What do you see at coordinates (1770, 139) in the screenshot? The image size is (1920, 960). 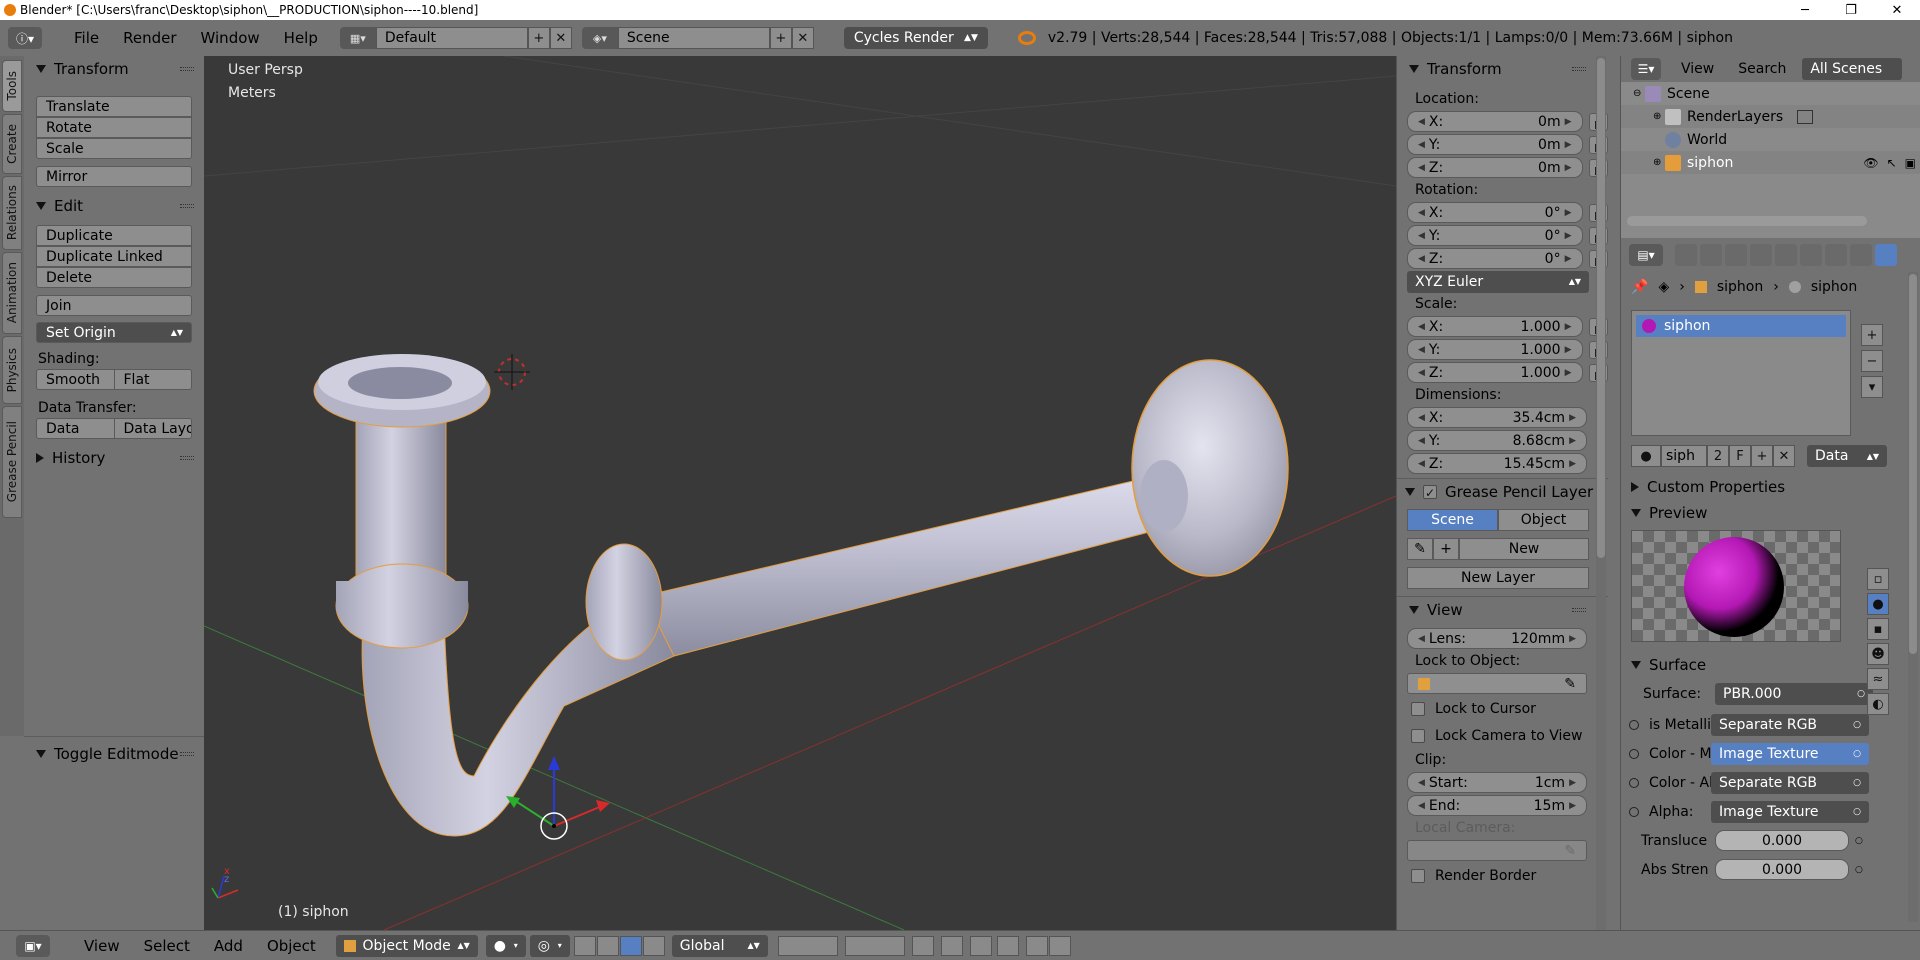 I see `outliner-item-world: World` at bounding box center [1770, 139].